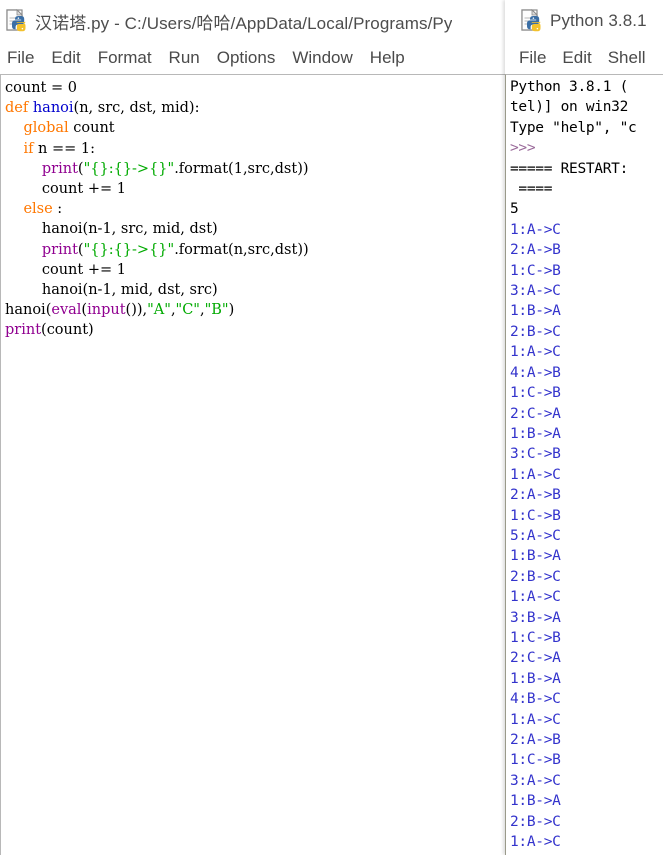 The height and width of the screenshot is (855, 663). What do you see at coordinates (241, 168) in the screenshot?
I see `code-token: .format(1,src,dst))` at bounding box center [241, 168].